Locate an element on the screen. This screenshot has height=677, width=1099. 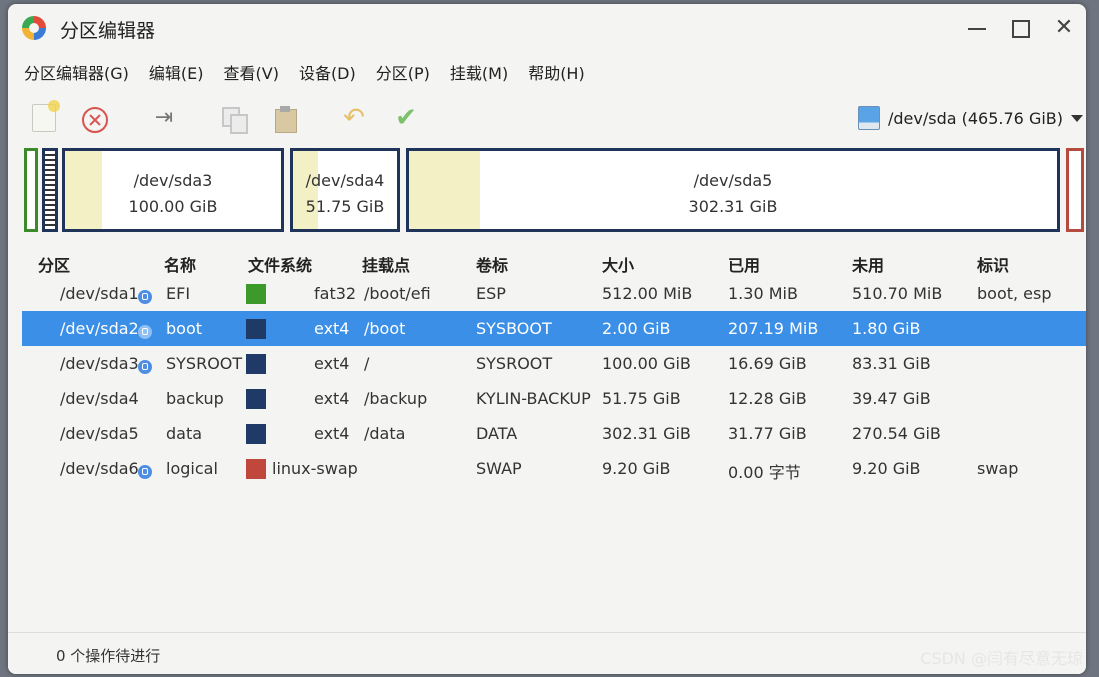
cell-used: 207.19 MiB is located at coordinates (773, 328).